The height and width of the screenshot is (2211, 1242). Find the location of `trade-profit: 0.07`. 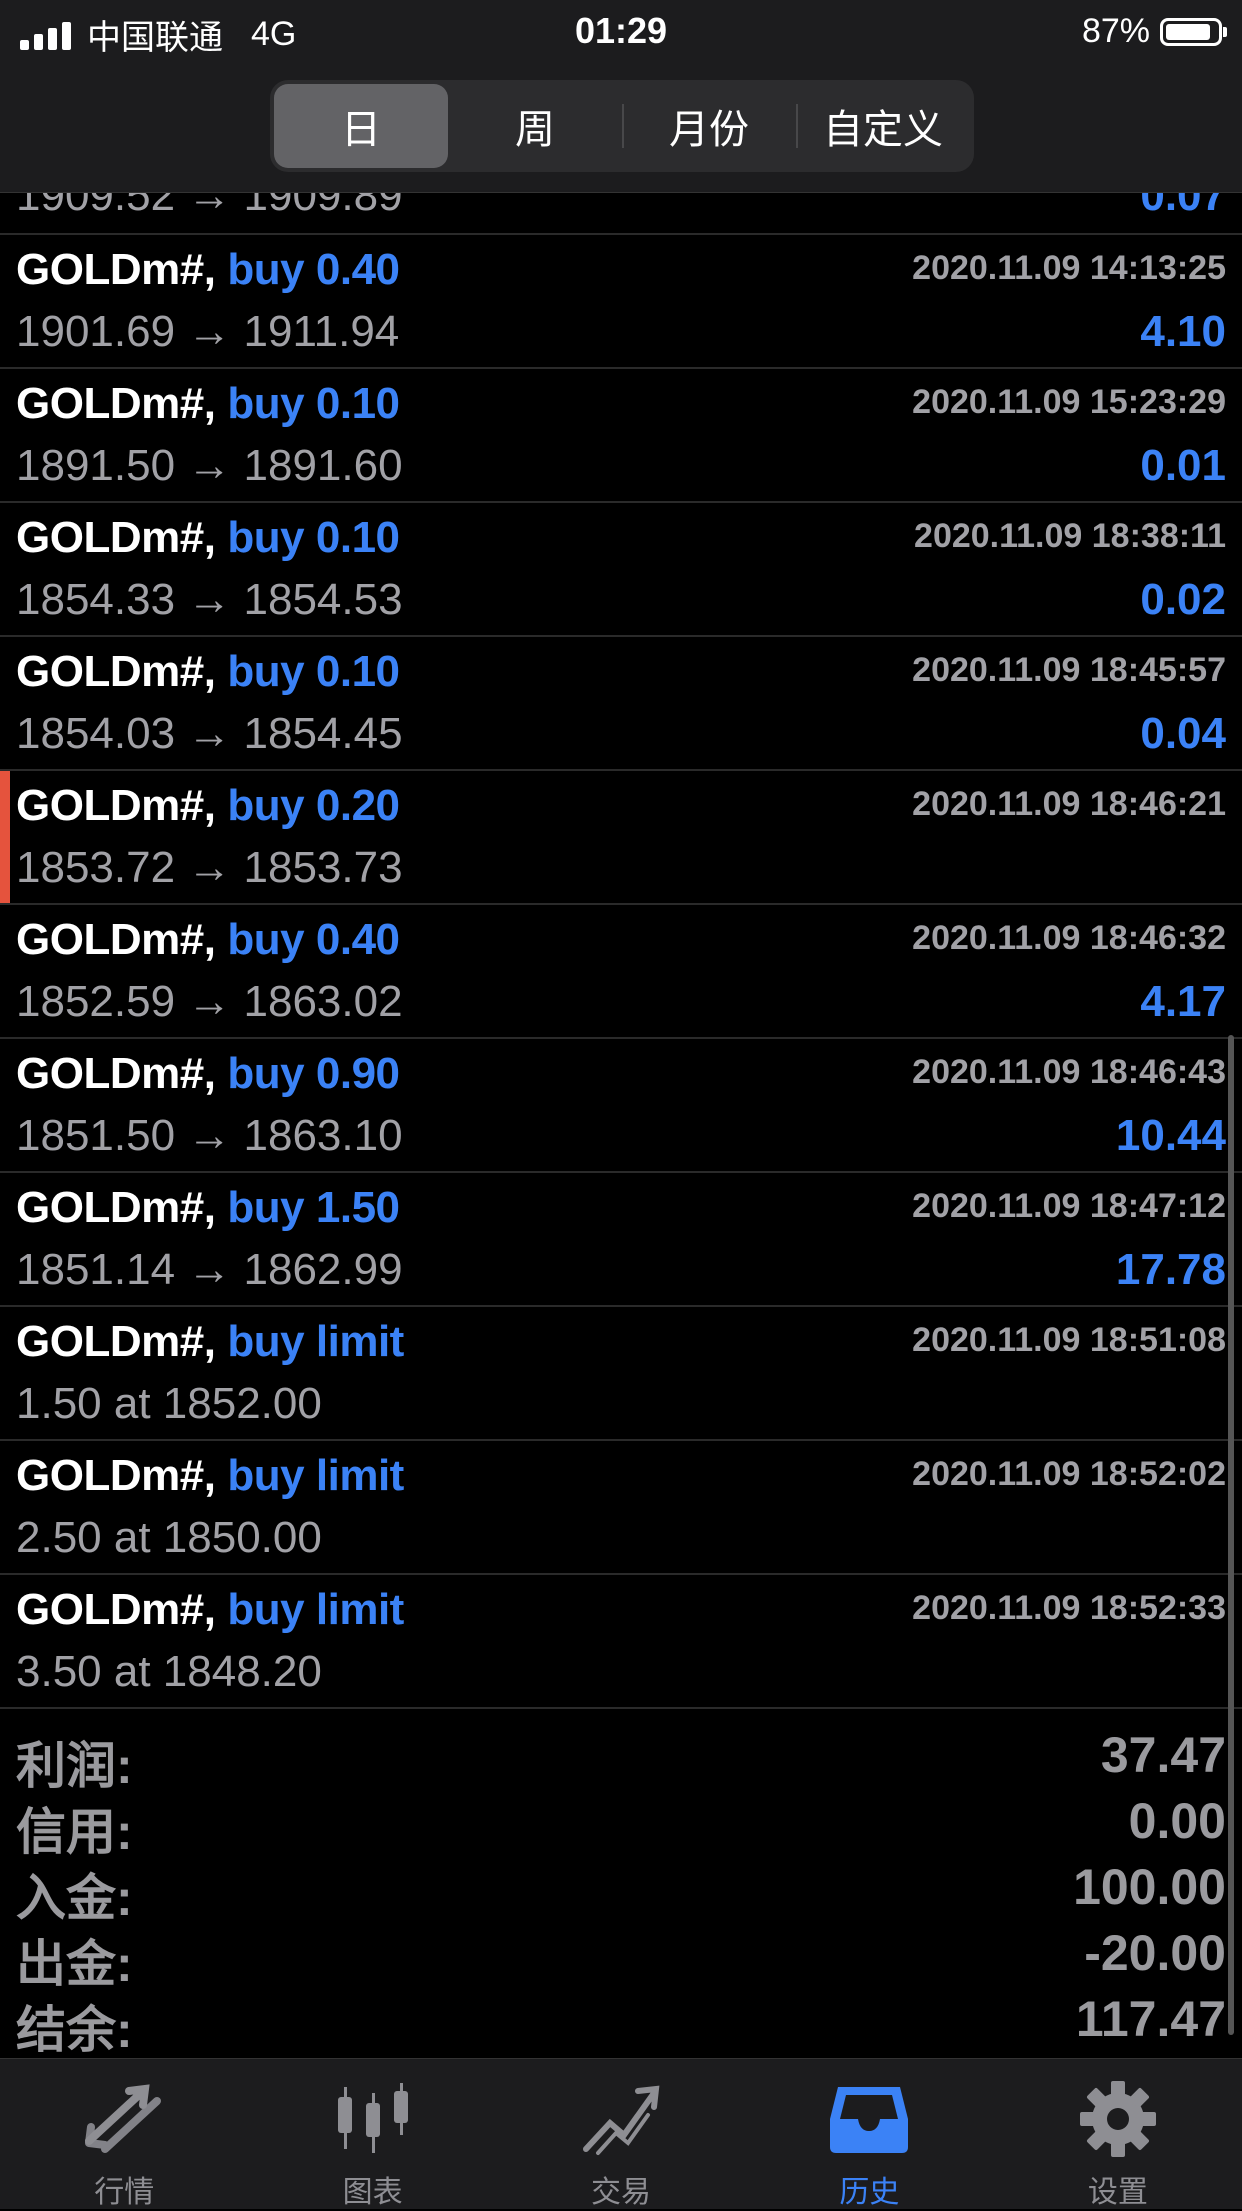

trade-profit: 0.07 is located at coordinates (1183, 206).